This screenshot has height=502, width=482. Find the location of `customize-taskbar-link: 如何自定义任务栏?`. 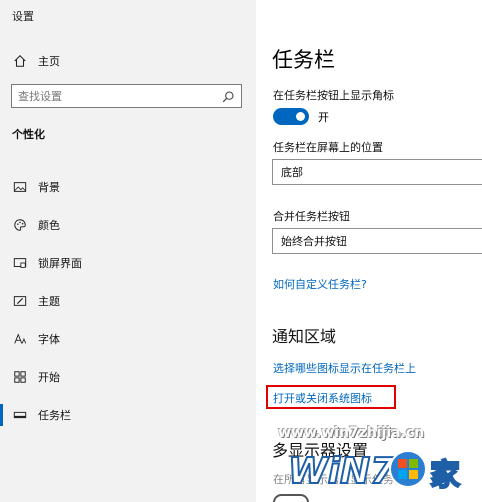

customize-taskbar-link: 如何自定义任务栏? is located at coordinates (320, 284).